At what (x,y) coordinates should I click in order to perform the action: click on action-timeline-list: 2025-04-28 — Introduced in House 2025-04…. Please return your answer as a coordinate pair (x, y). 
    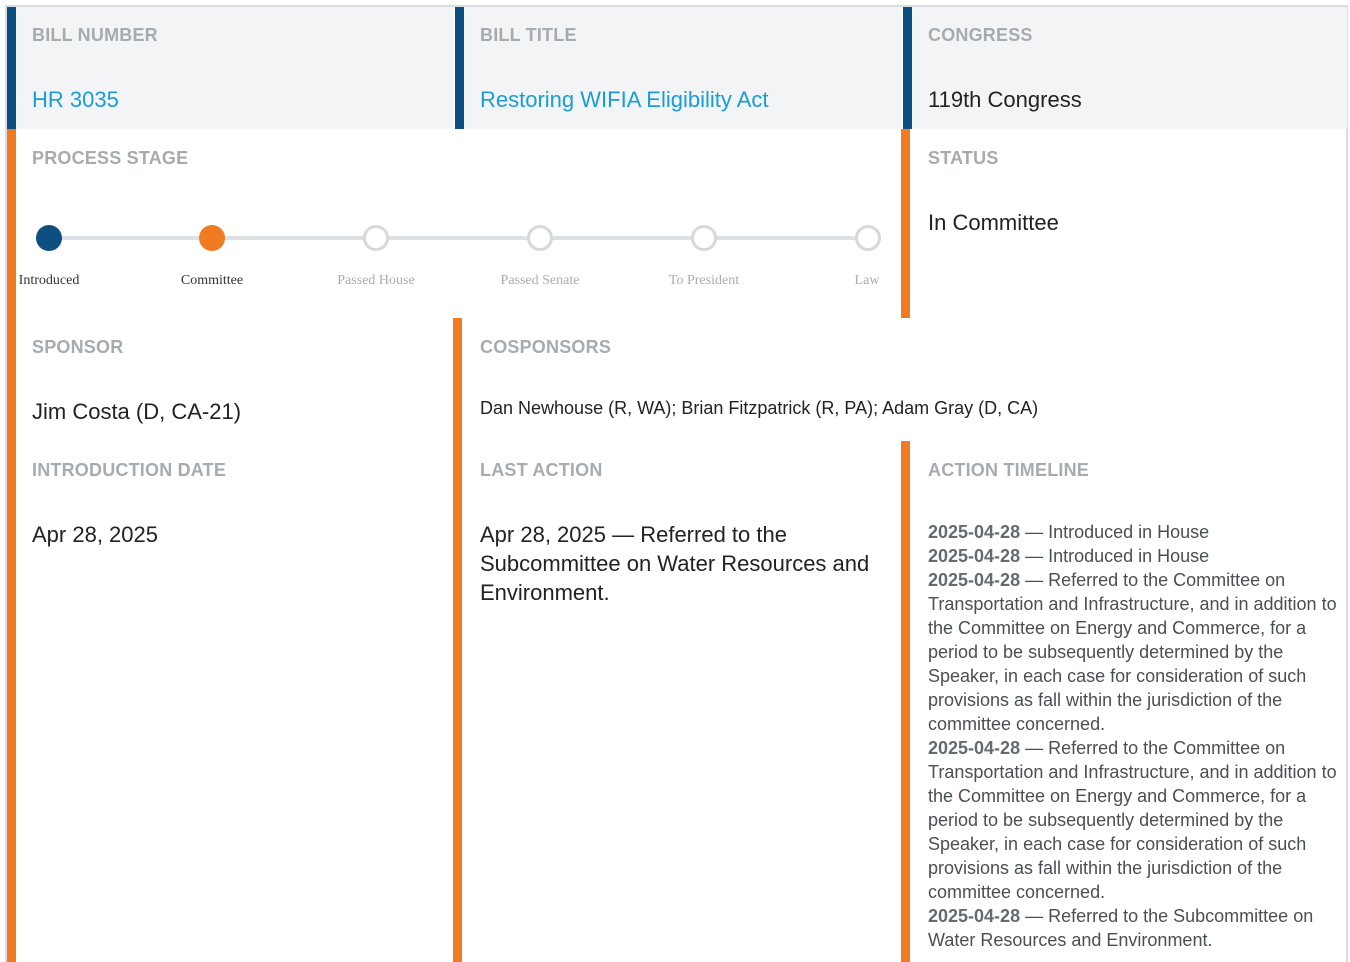
    Looking at the image, I should click on (1133, 736).